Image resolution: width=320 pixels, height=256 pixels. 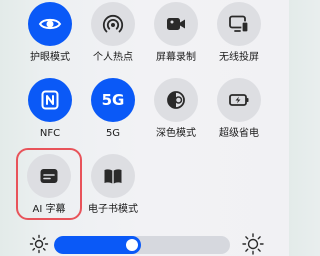 I want to click on brightness-slider-thumb, so click(x=132, y=245).